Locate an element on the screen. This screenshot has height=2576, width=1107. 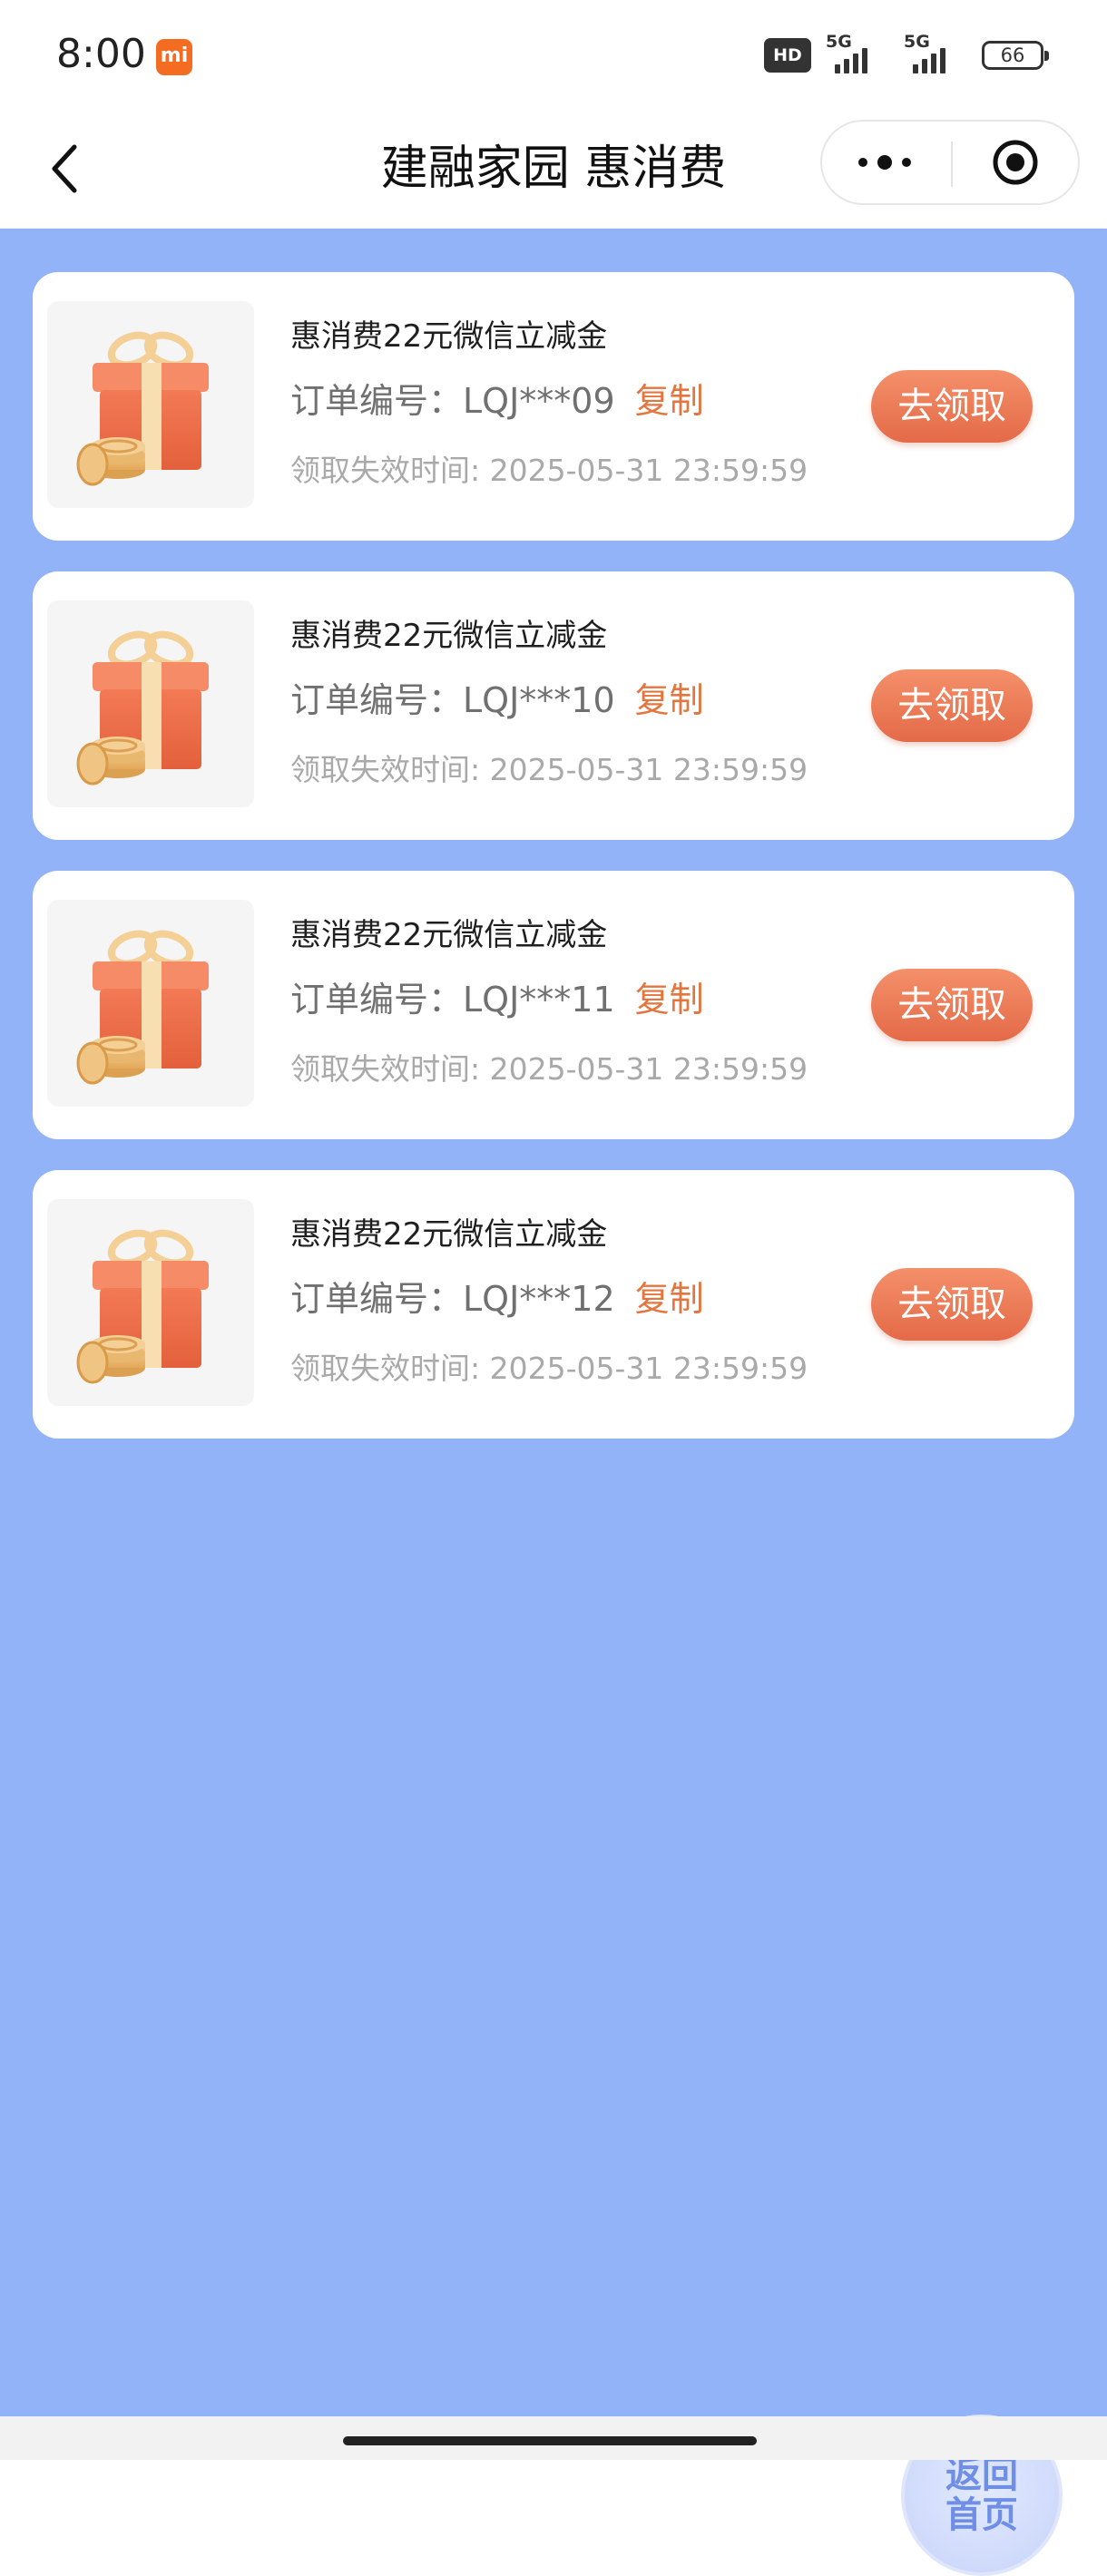
status-time: 8:00 is located at coordinates (101, 54).